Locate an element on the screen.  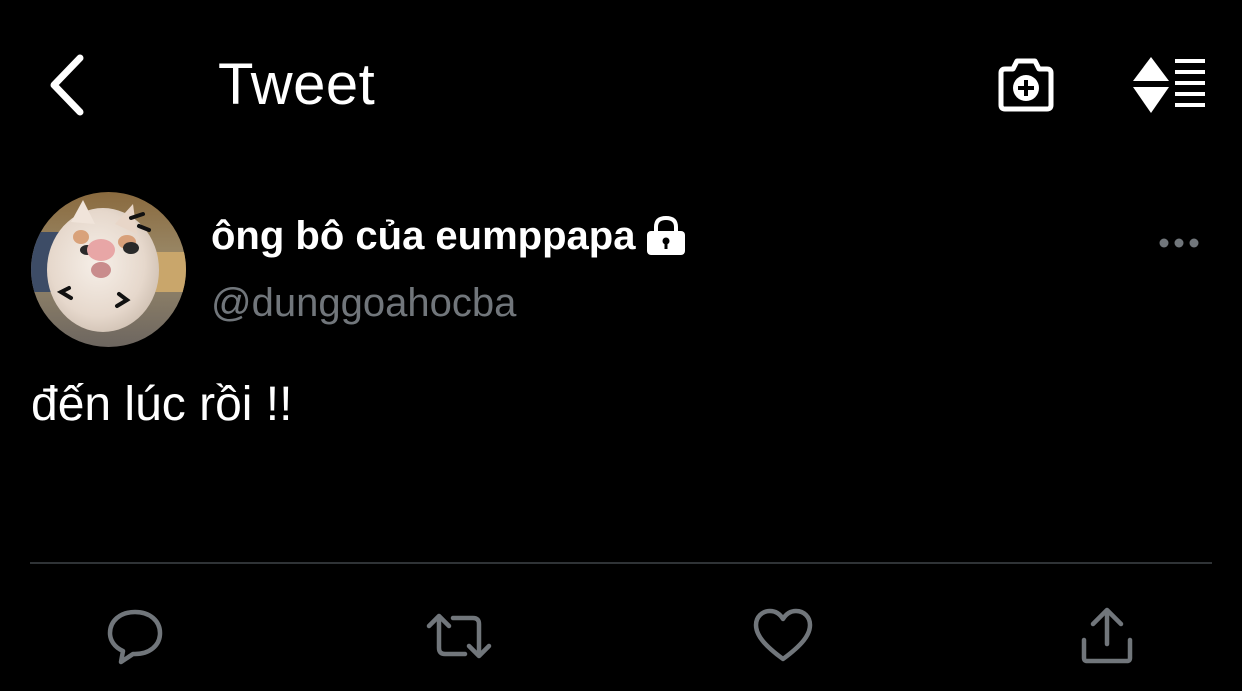
more-horizontal-icon is located at coordinates (1179, 243).